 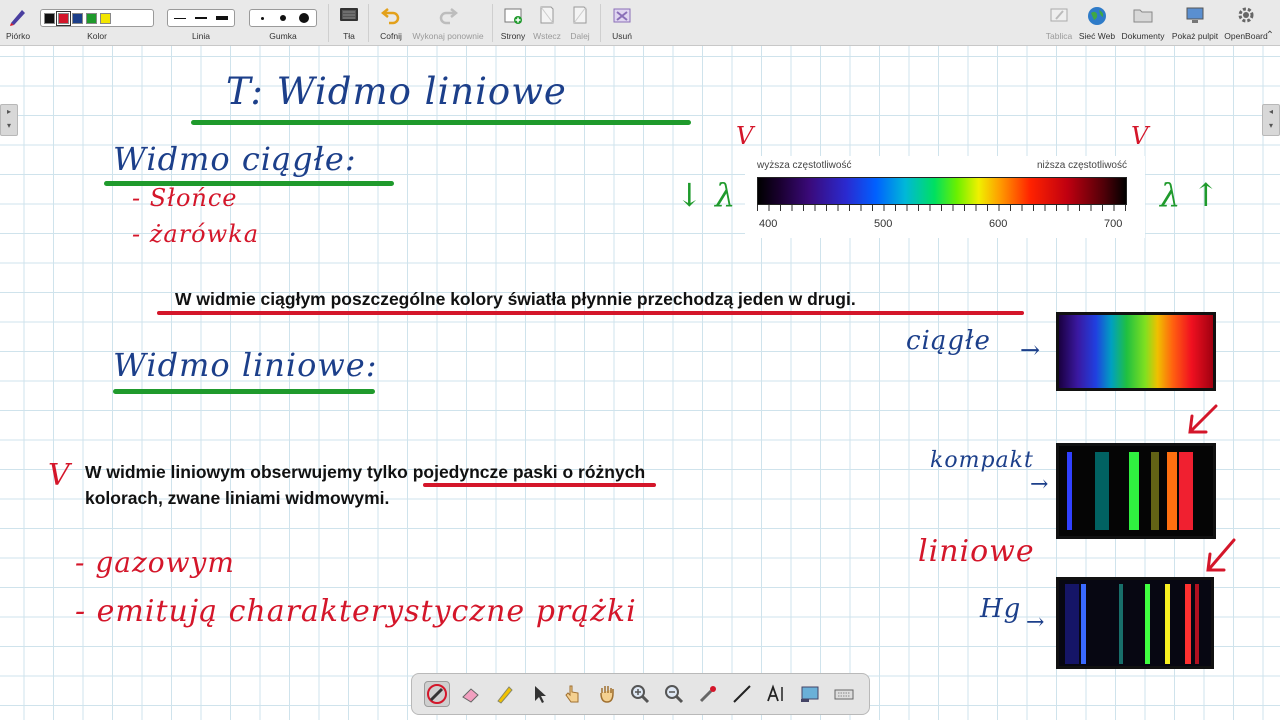 I want to click on tick-500: 500, so click(x=883, y=224).